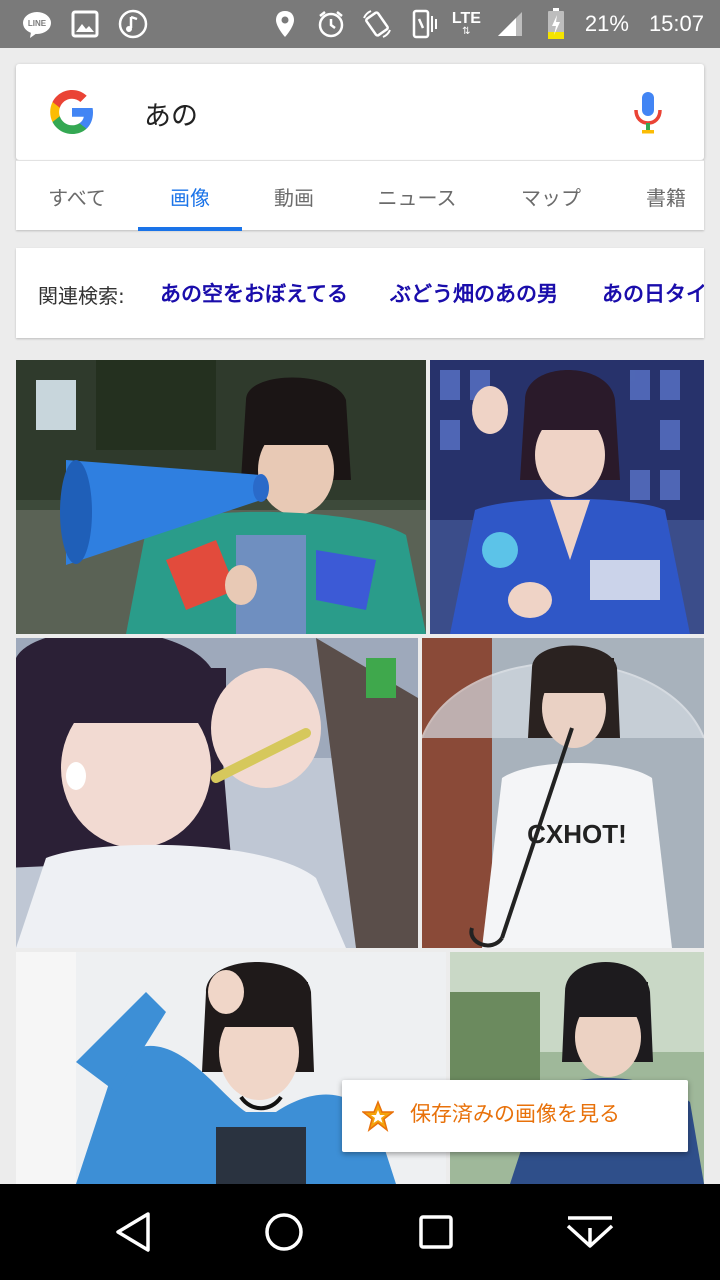 This screenshot has width=720, height=1280. What do you see at coordinates (171, 113) in the screenshot?
I see `search-query: あの` at bounding box center [171, 113].